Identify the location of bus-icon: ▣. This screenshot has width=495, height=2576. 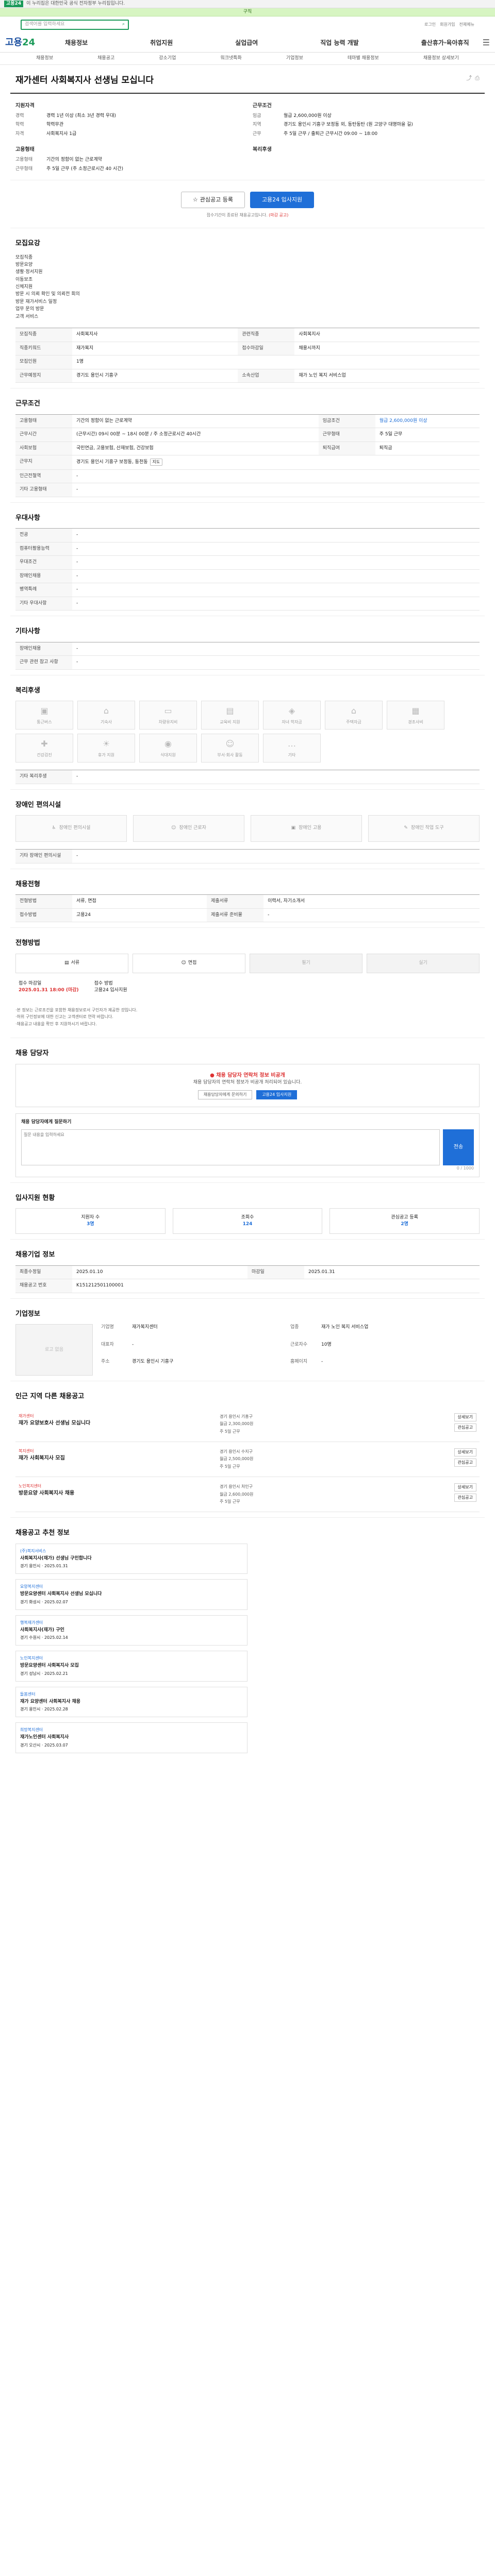
(44, 711).